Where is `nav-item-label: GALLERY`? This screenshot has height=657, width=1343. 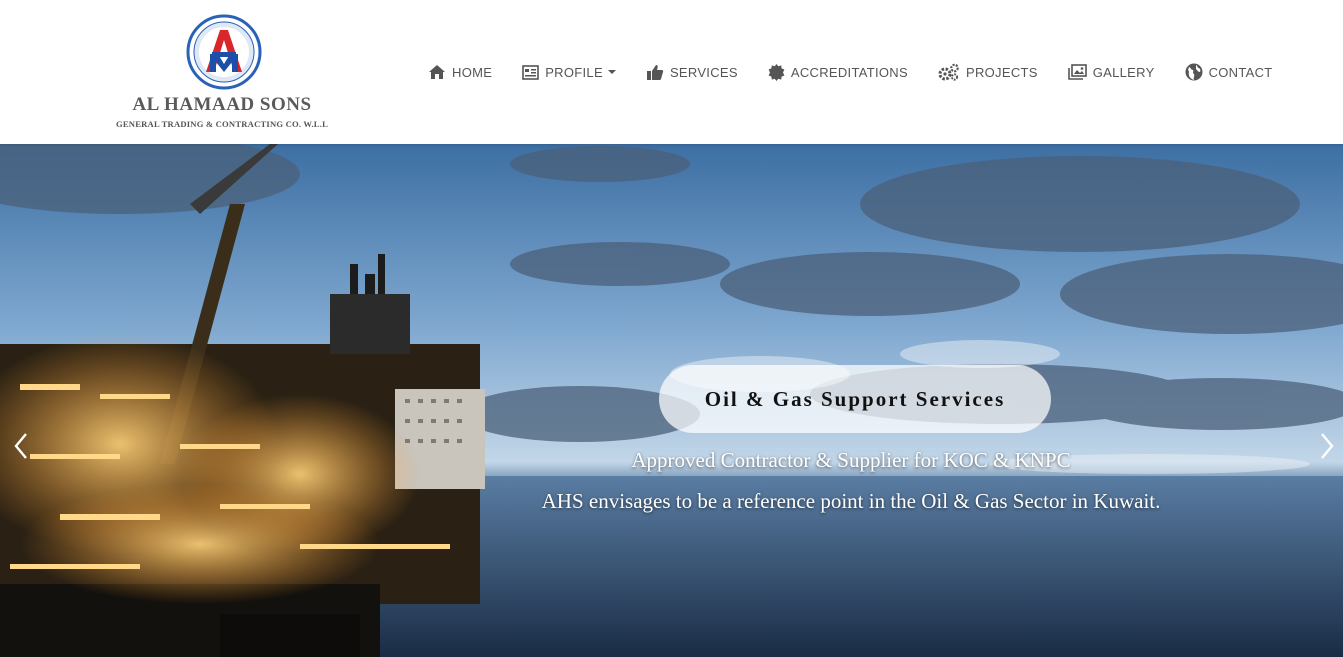 nav-item-label: GALLERY is located at coordinates (1123, 72).